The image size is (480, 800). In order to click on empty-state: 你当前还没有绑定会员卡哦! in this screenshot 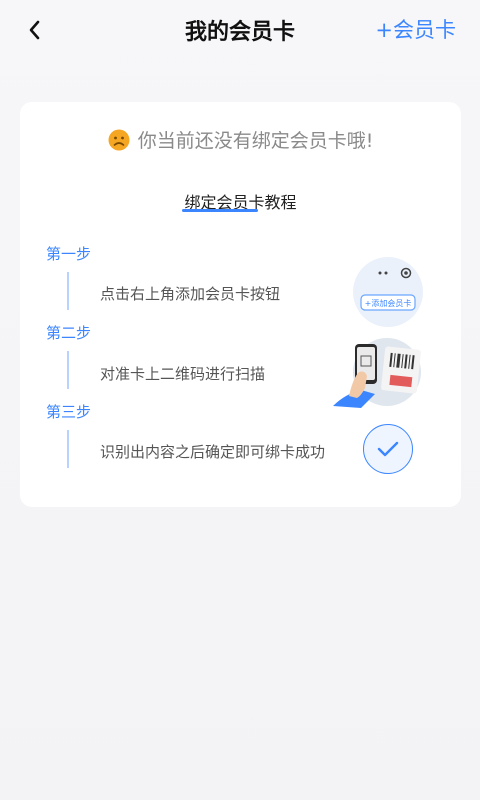, I will do `click(240, 139)`.